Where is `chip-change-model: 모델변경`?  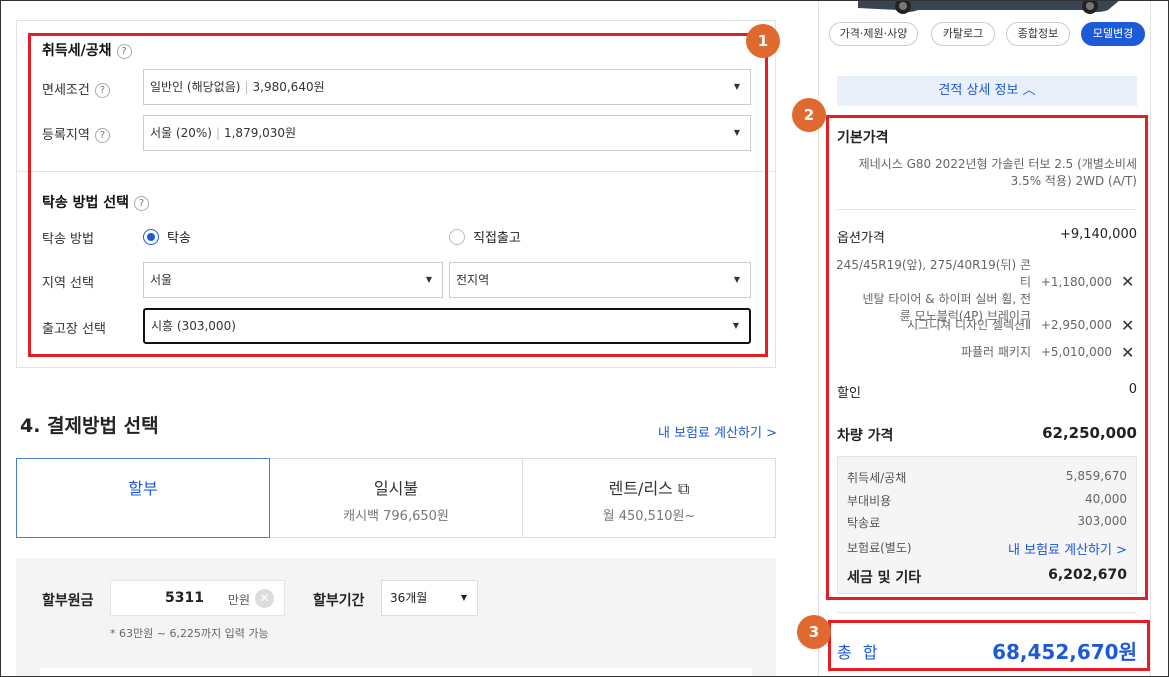 chip-change-model: 모델변경 is located at coordinates (1113, 34).